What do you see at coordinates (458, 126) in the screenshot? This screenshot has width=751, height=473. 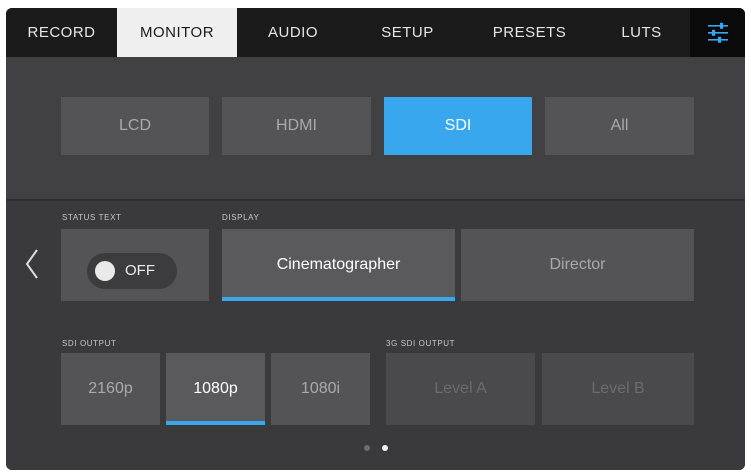 I see `output-sdi-button: SDI` at bounding box center [458, 126].